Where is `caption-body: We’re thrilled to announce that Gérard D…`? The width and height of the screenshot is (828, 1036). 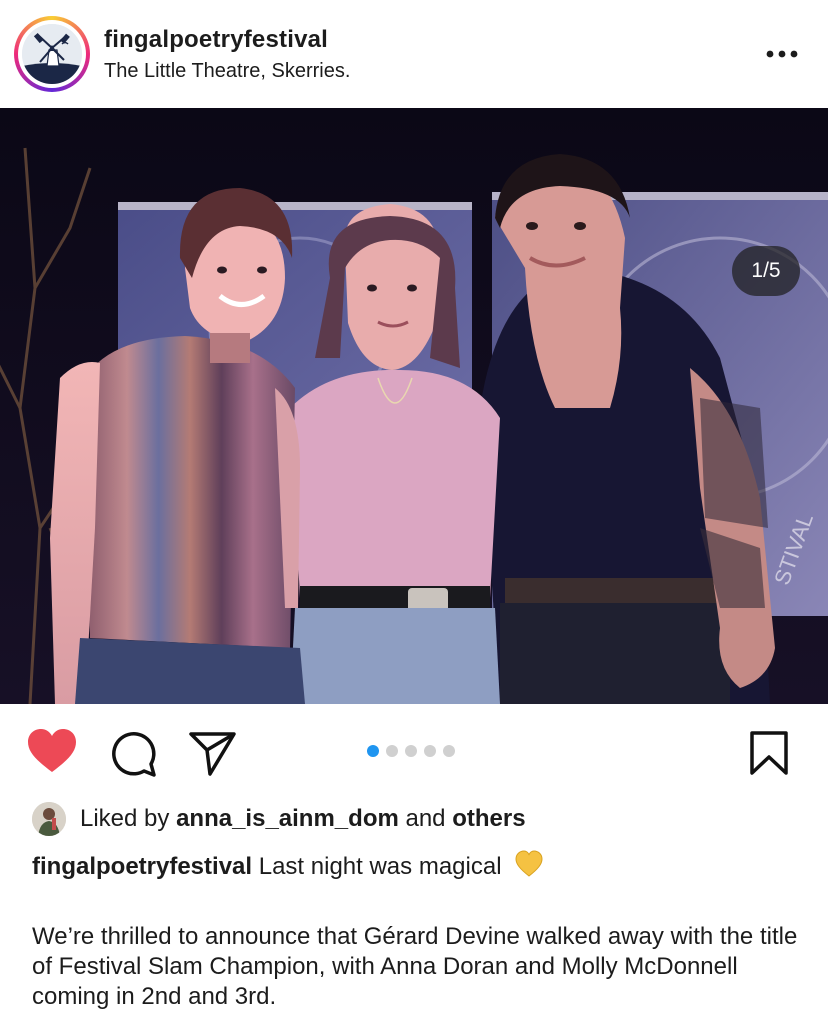
caption-body: We’re thrilled to announce that Gérard D… is located at coordinates (415, 966).